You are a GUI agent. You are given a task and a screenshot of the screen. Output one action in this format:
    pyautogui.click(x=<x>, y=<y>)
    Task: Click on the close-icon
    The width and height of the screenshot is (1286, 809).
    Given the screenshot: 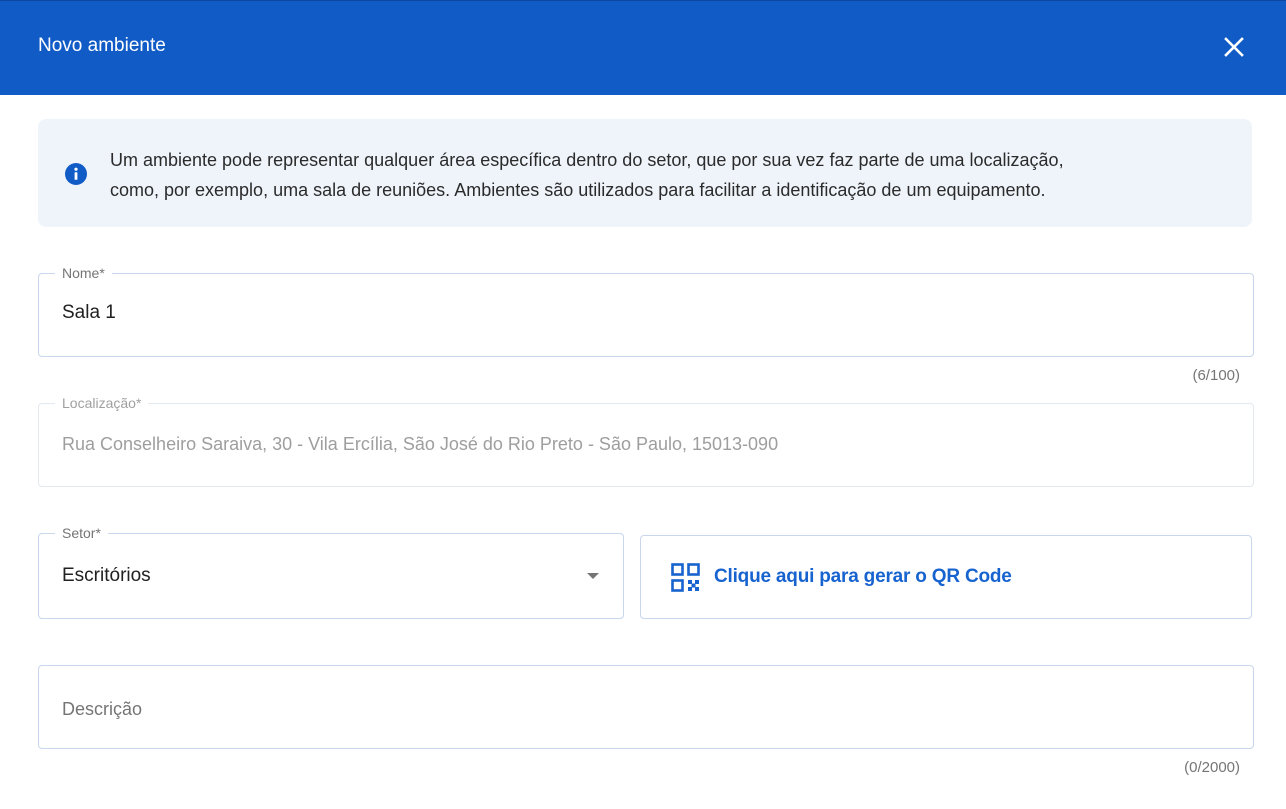 What is the action you would take?
    pyautogui.click(x=1234, y=47)
    